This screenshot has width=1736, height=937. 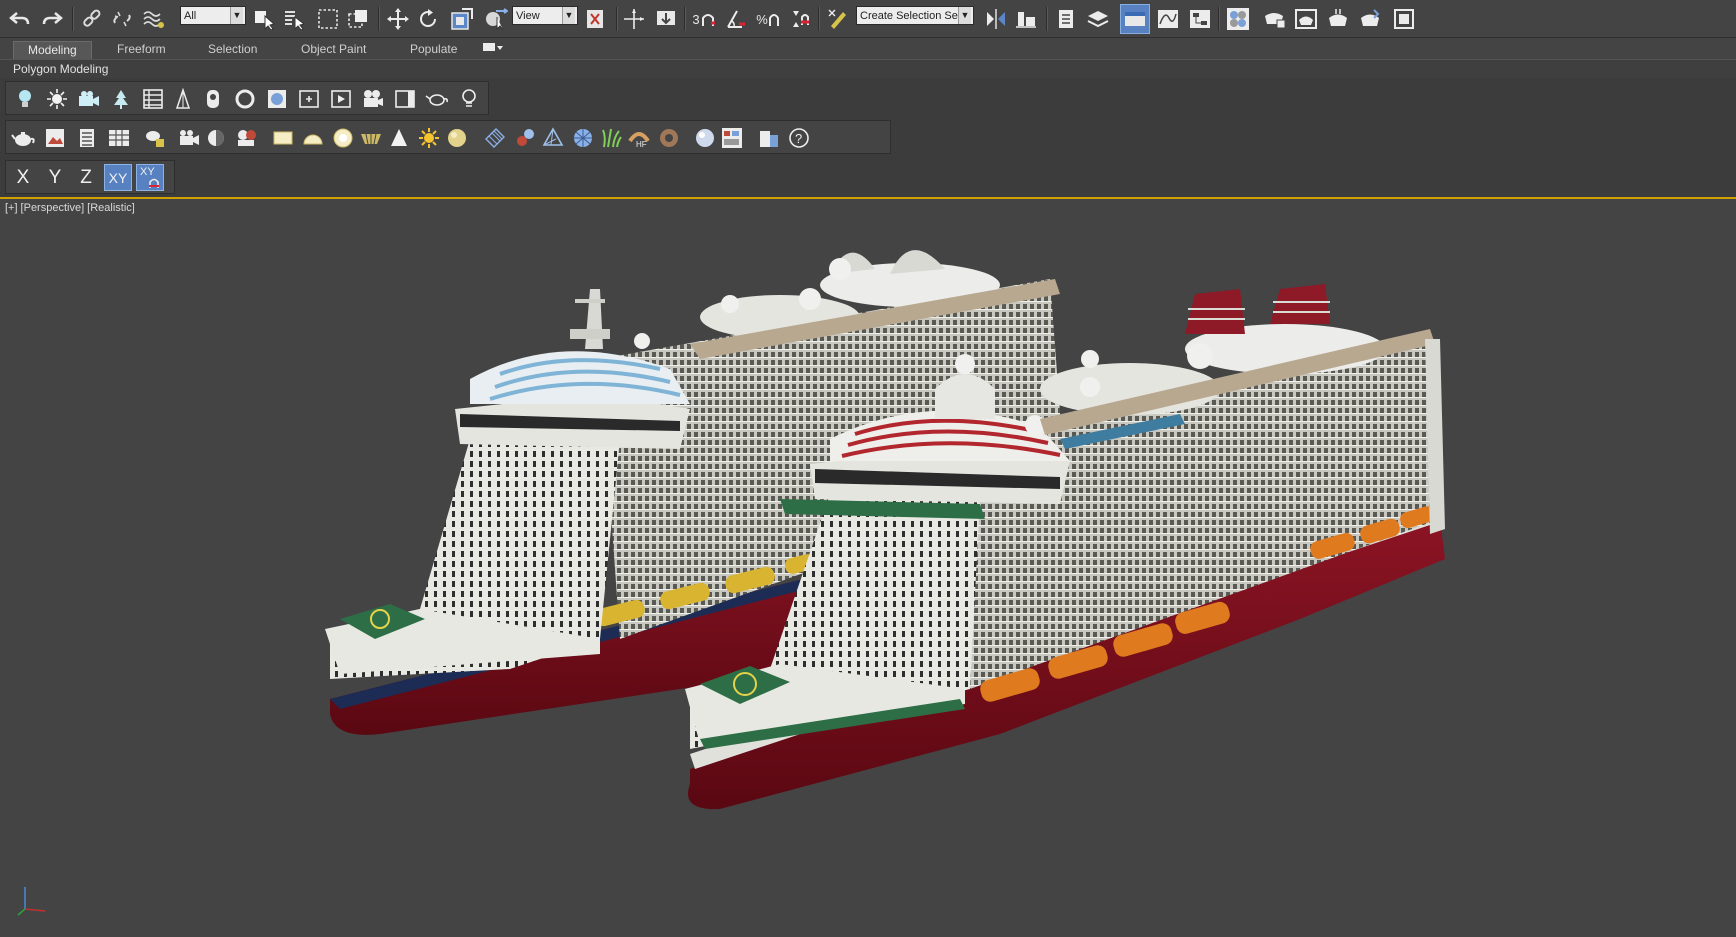 I want to click on redo-icon, so click(x=52, y=19).